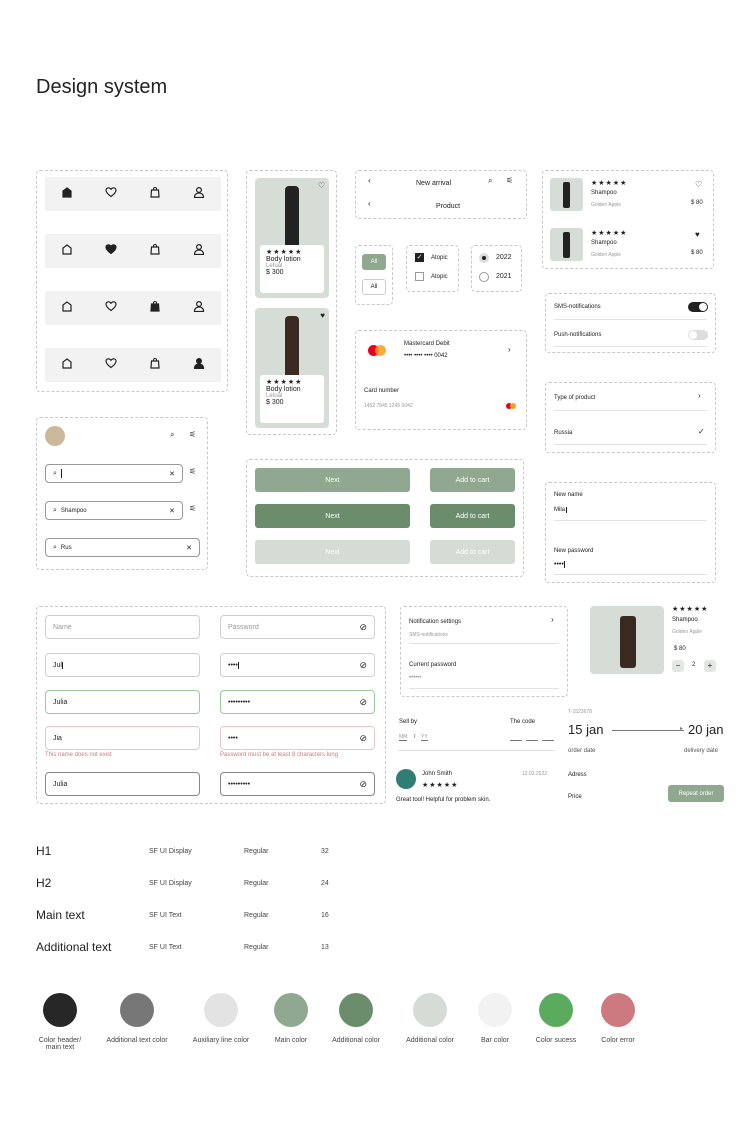  Describe the element at coordinates (332, 516) in the screenshot. I see `next-button-pressed: Next` at that location.